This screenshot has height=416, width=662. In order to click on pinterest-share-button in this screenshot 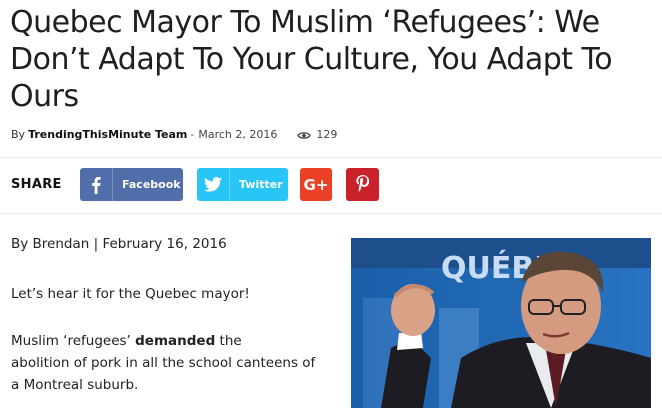, I will do `click(362, 184)`.